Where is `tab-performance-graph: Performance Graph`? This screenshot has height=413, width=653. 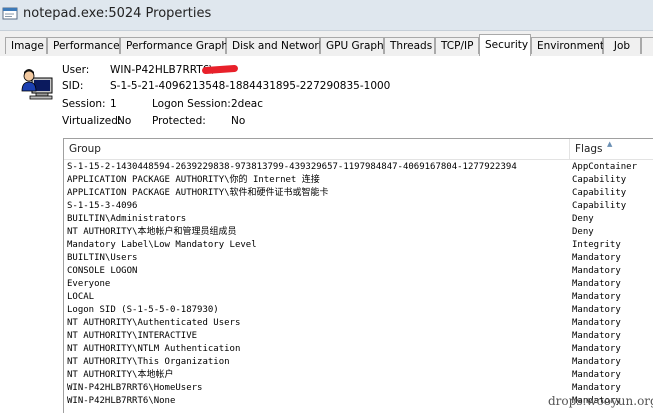
tab-performance-graph: Performance Graph is located at coordinates (174, 45).